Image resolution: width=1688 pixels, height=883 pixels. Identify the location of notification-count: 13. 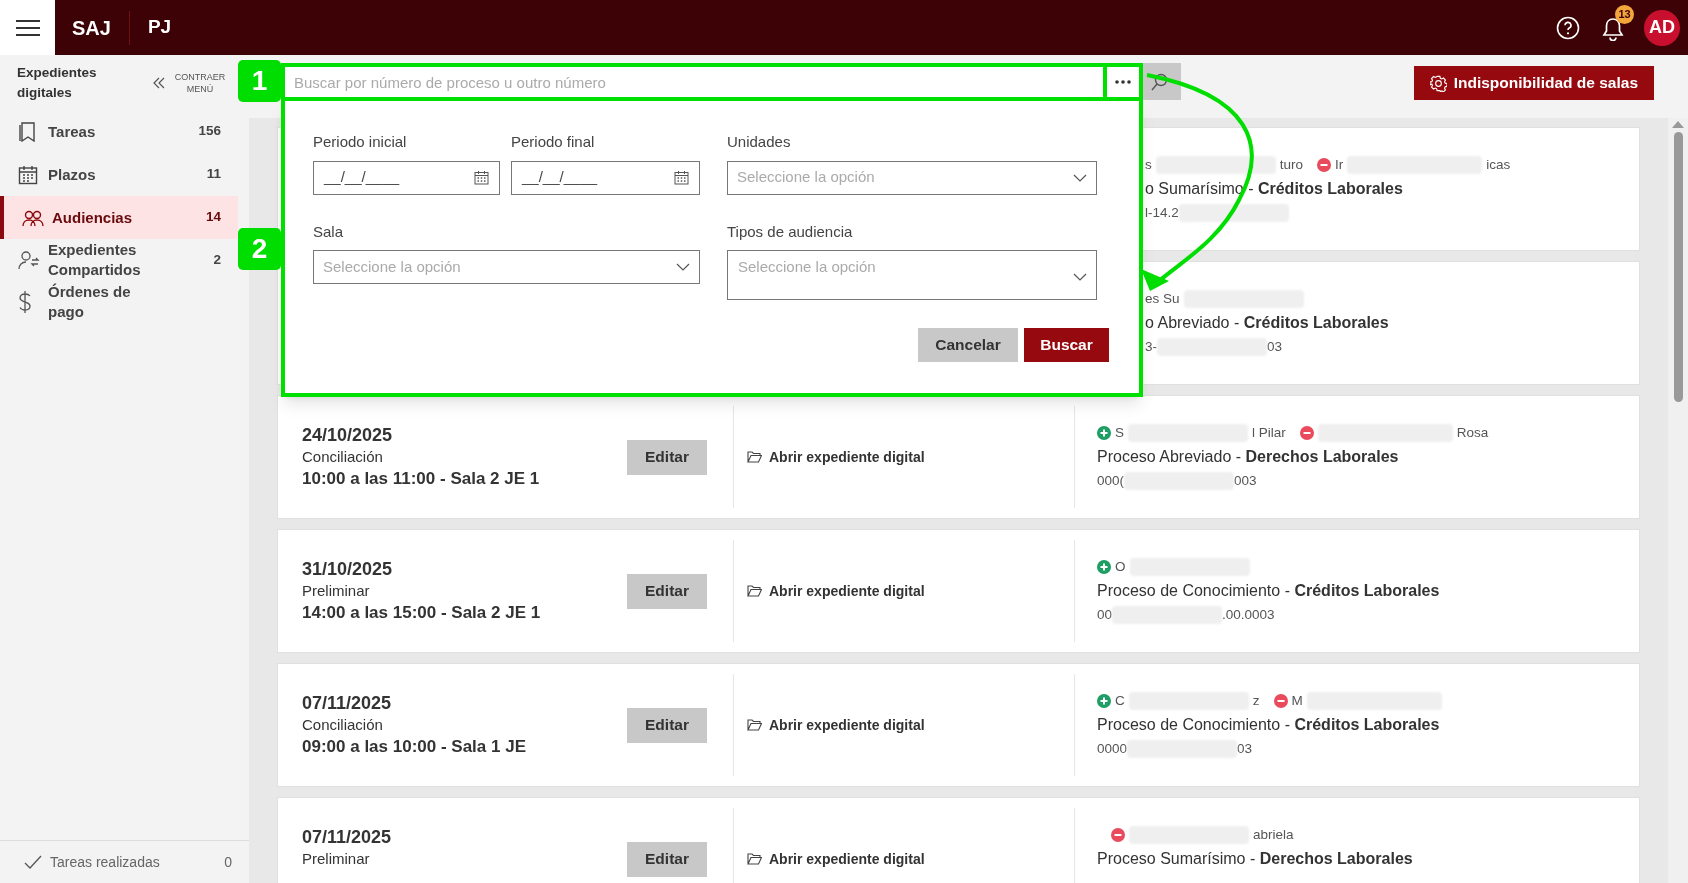
(1624, 14).